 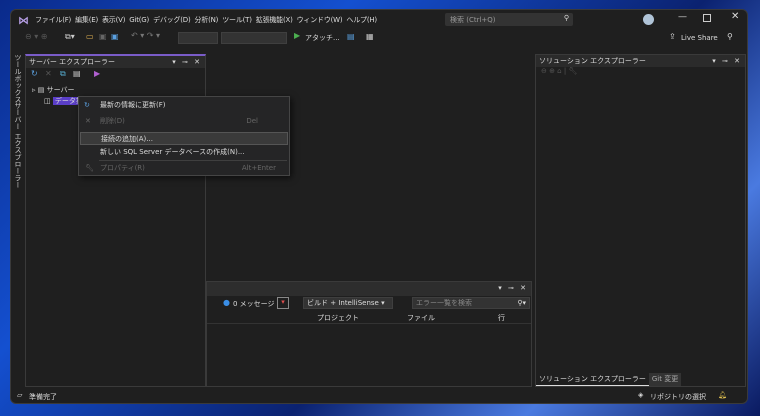 I want to click on tree-label: サーバー, so click(x=60, y=90).